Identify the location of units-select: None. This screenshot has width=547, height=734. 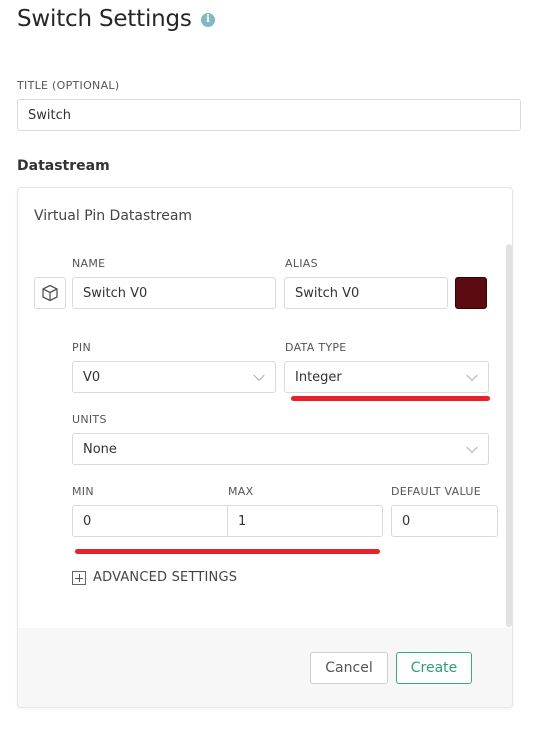
(280, 449).